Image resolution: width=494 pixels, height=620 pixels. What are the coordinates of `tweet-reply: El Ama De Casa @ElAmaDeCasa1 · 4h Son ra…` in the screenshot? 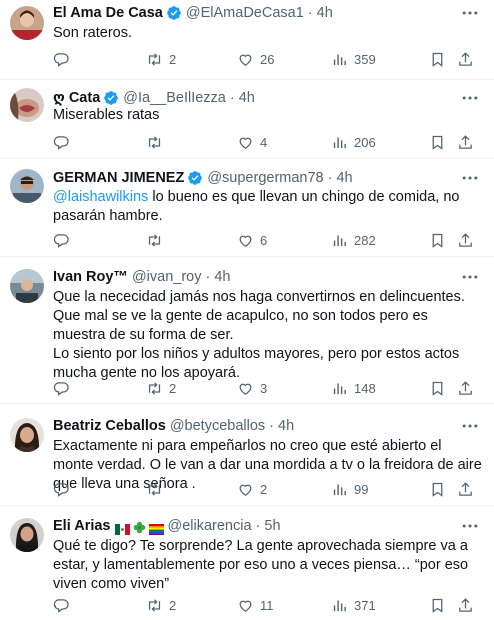 It's located at (247, 40).